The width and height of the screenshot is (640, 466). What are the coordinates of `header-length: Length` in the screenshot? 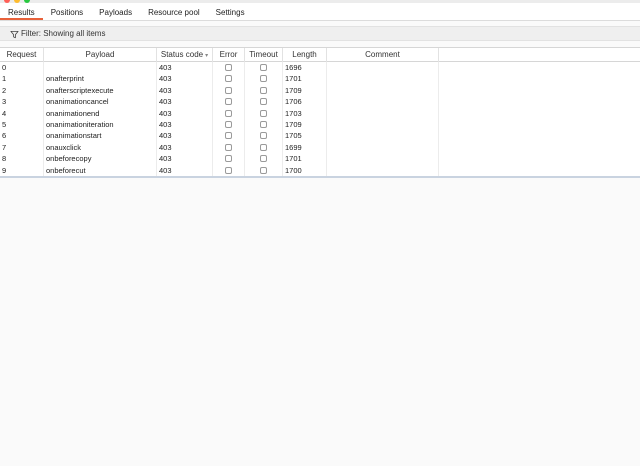 It's located at (305, 55).